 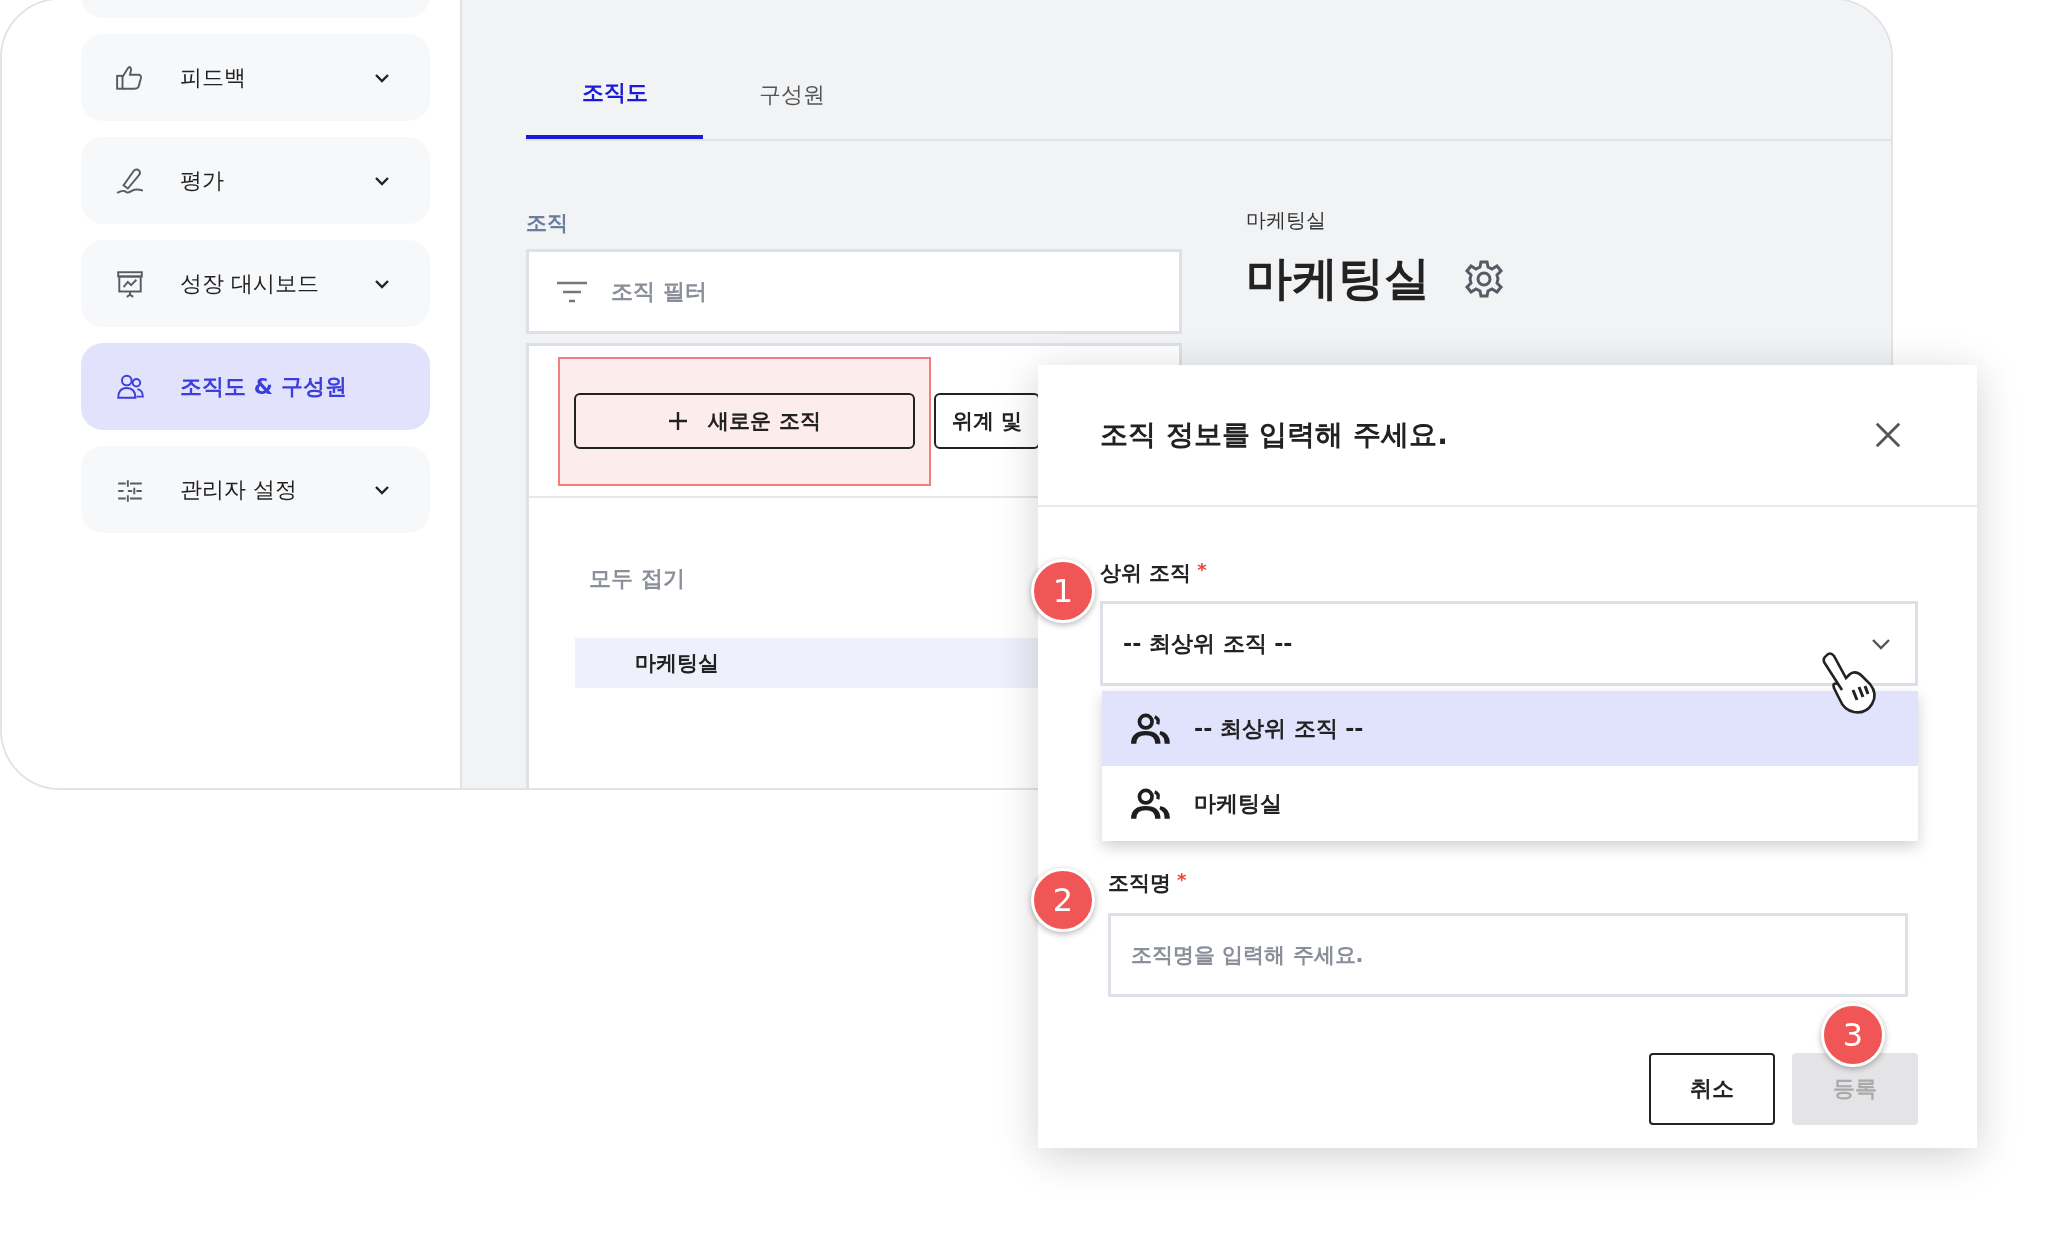 I want to click on name-input-field: 조직명을 입력해 주세요., so click(x=1508, y=955).